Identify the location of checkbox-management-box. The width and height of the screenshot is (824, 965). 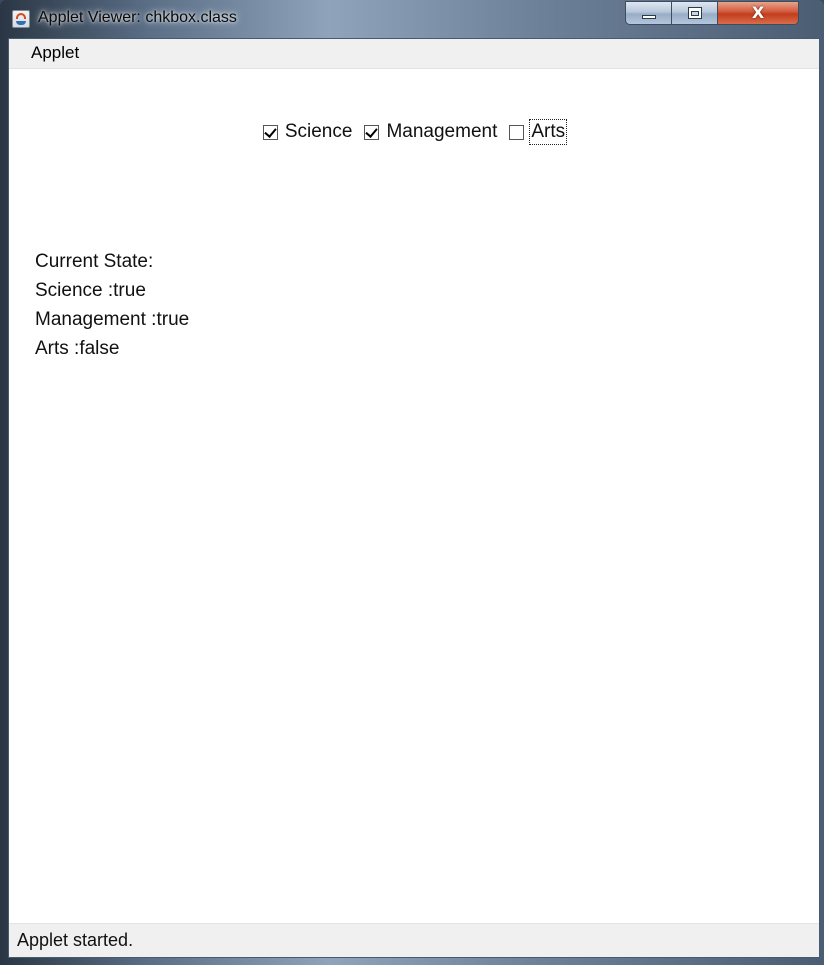
(372, 132).